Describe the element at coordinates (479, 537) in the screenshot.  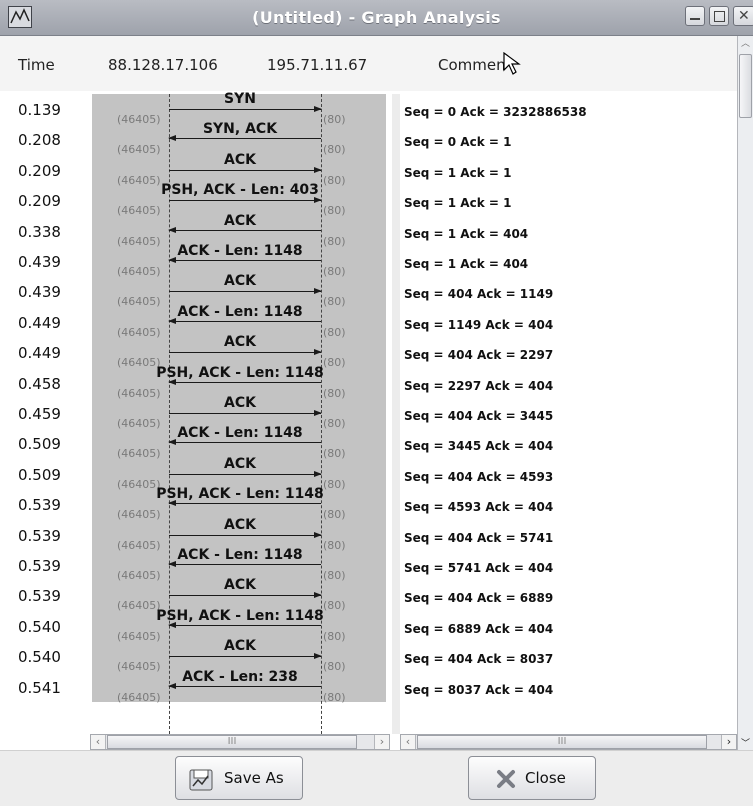
I see `comment-cell: Seq = 404 Ack = 5741` at that location.